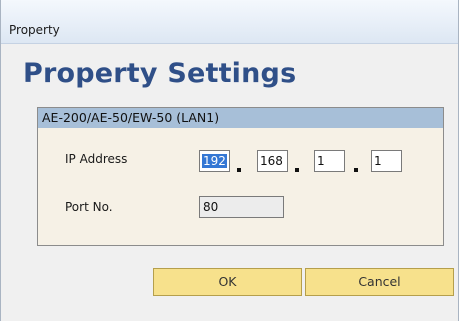 The width and height of the screenshot is (461, 321). What do you see at coordinates (131, 117) in the screenshot?
I see `group-title: AE-200/AE-50/EW-50 (LAN1)` at bounding box center [131, 117].